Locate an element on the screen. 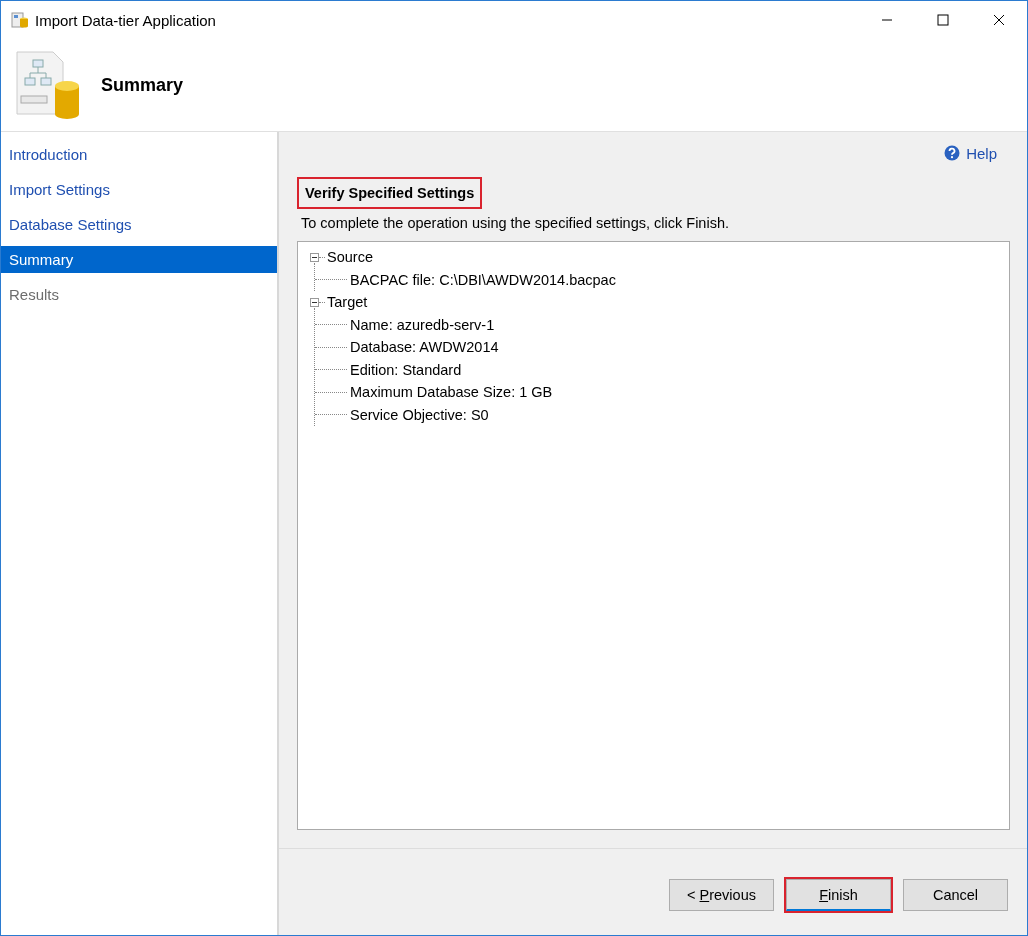  maximize-icon is located at coordinates (943, 20).